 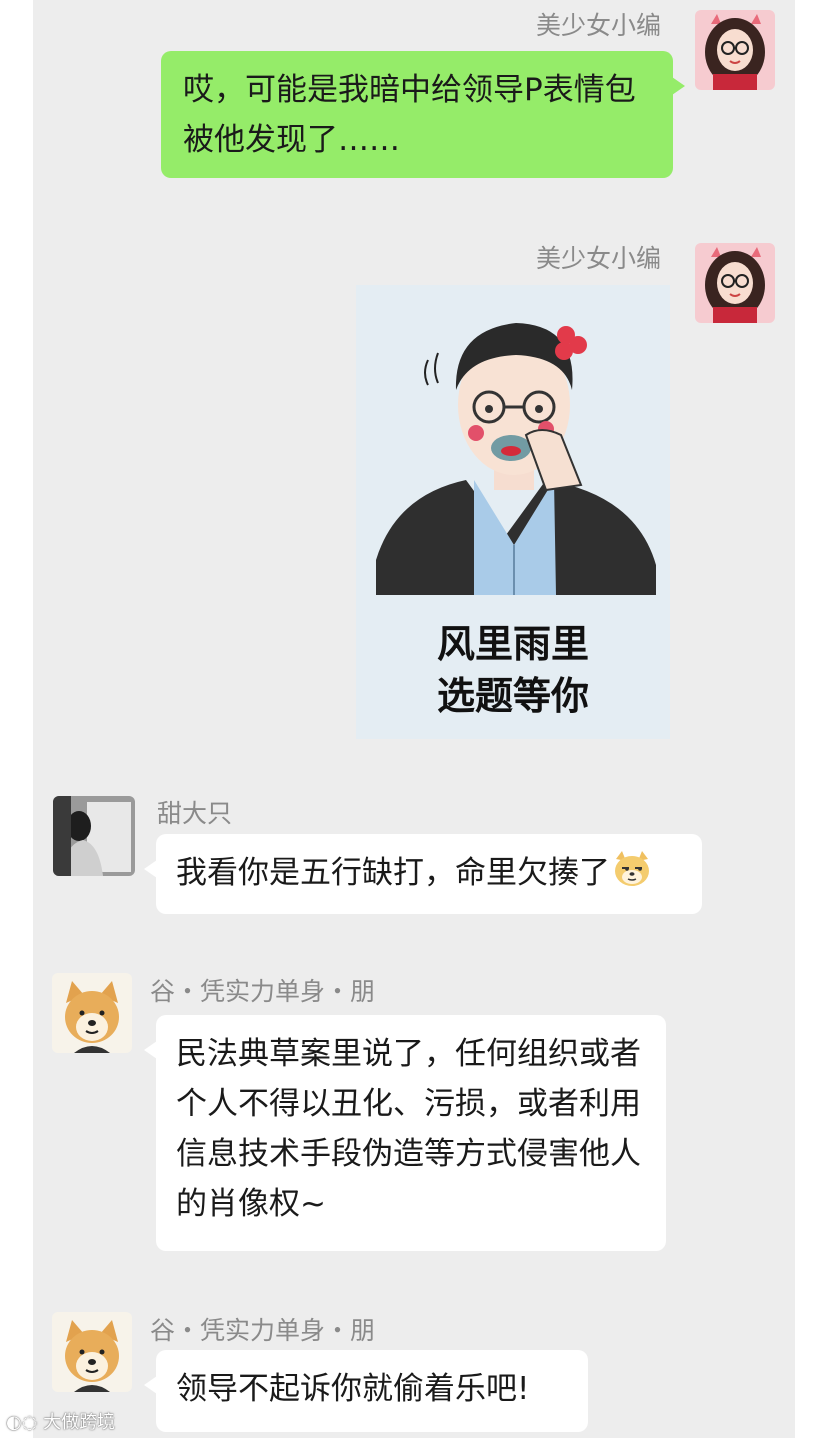 What do you see at coordinates (195, 813) in the screenshot?
I see `sender-name: 甜大只` at bounding box center [195, 813].